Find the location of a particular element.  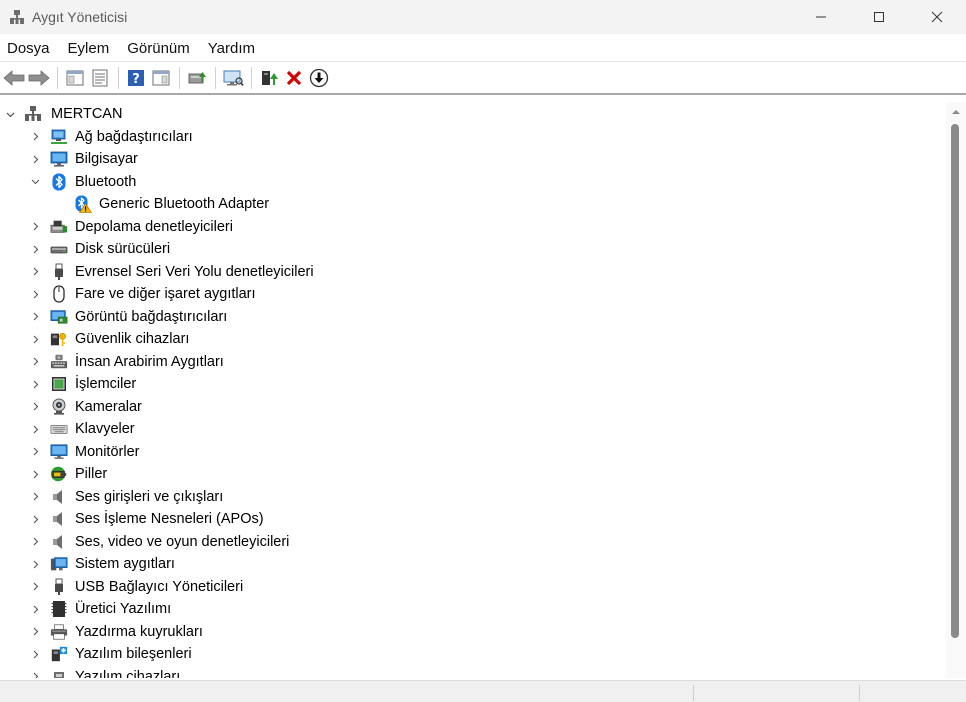

computer-network-icon is located at coordinates (33, 114).